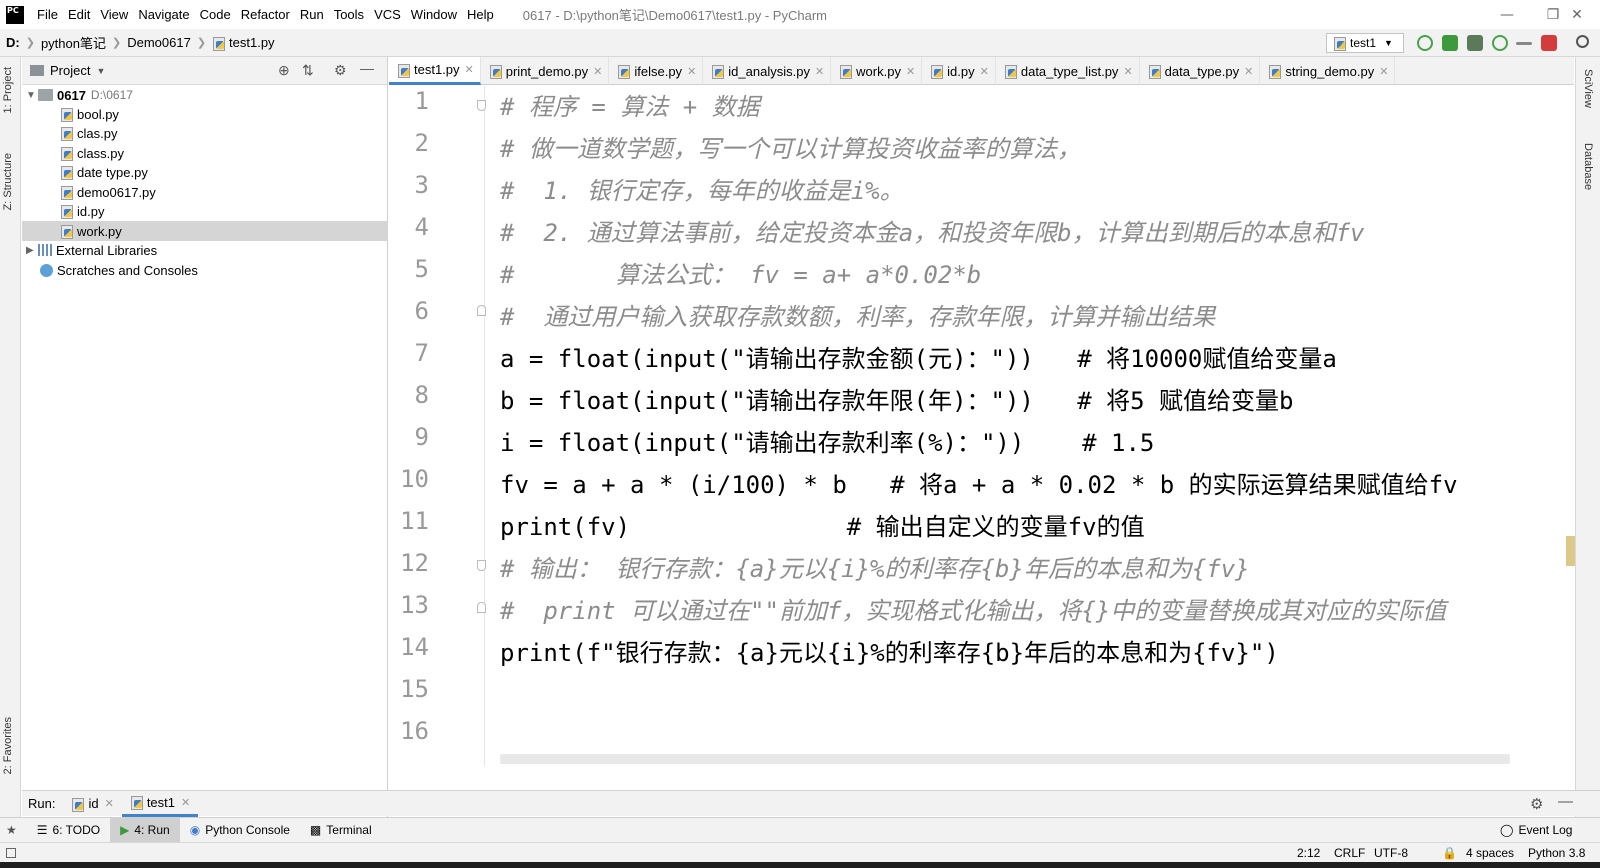 Image resolution: width=1600 pixels, height=868 pixels. What do you see at coordinates (205, 270) in the screenshot?
I see `tree-scratches: Scratches and Consoles` at bounding box center [205, 270].